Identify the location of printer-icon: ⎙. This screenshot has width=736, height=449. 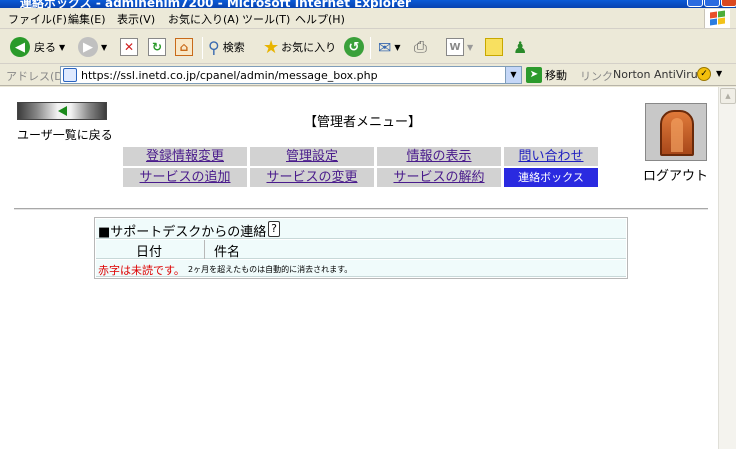
(420, 46).